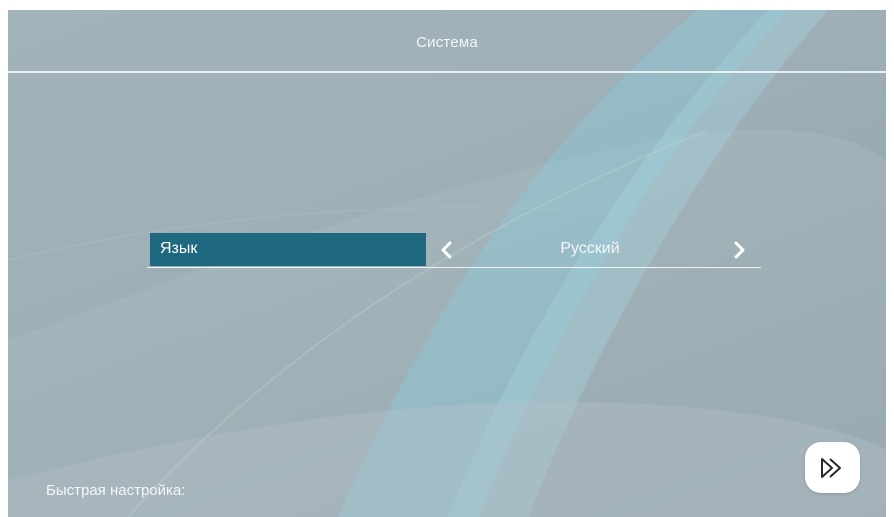 The image size is (894, 517). Describe the element at coordinates (447, 42) in the screenshot. I see `page-title: Система` at that location.